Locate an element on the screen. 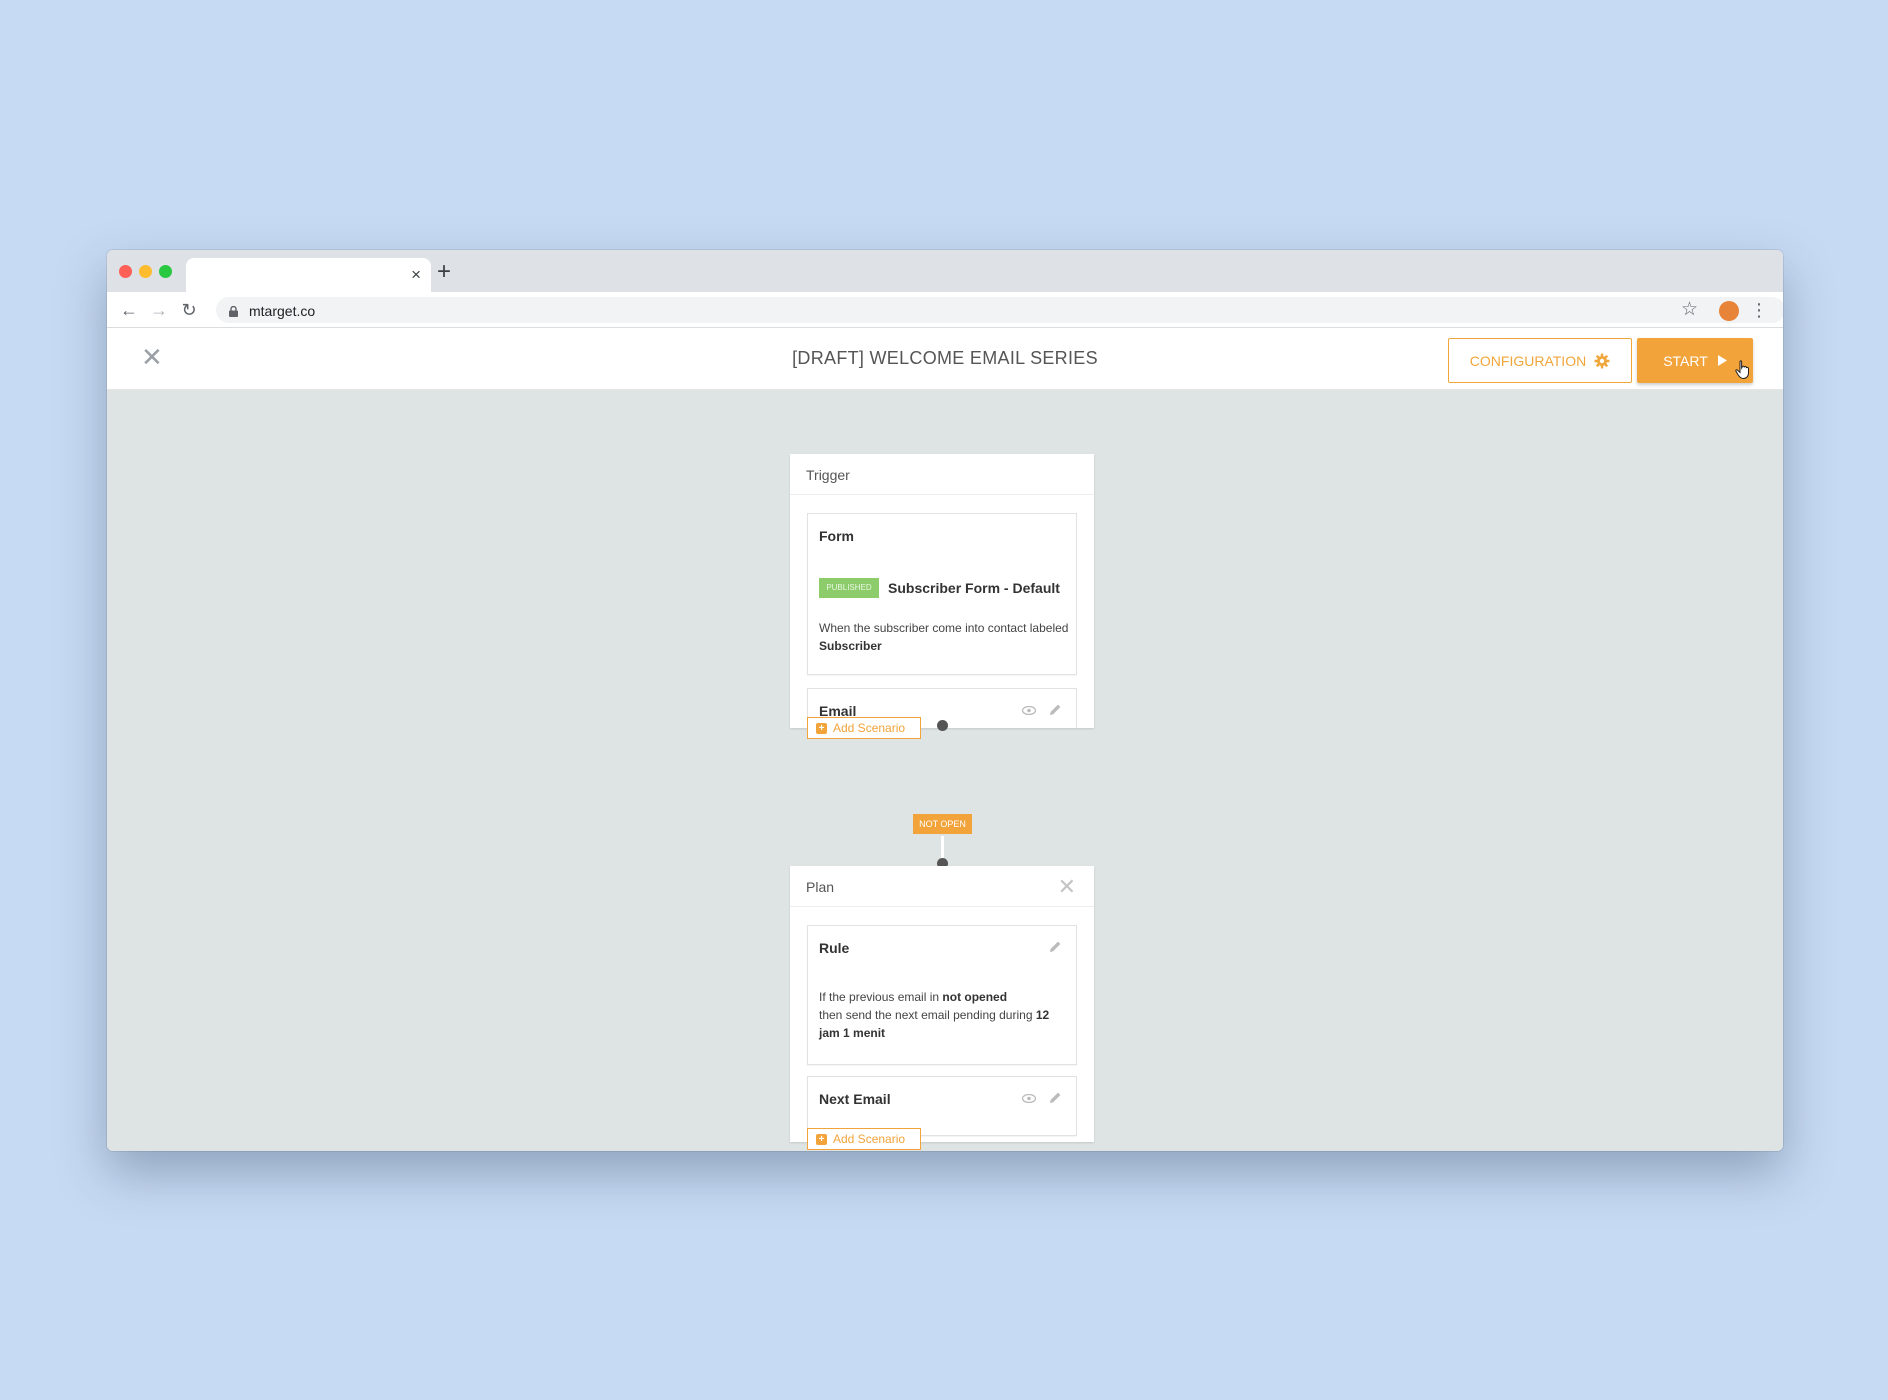 The height and width of the screenshot is (1400, 1888). form-name: Subscriber Form - Default is located at coordinates (974, 588).